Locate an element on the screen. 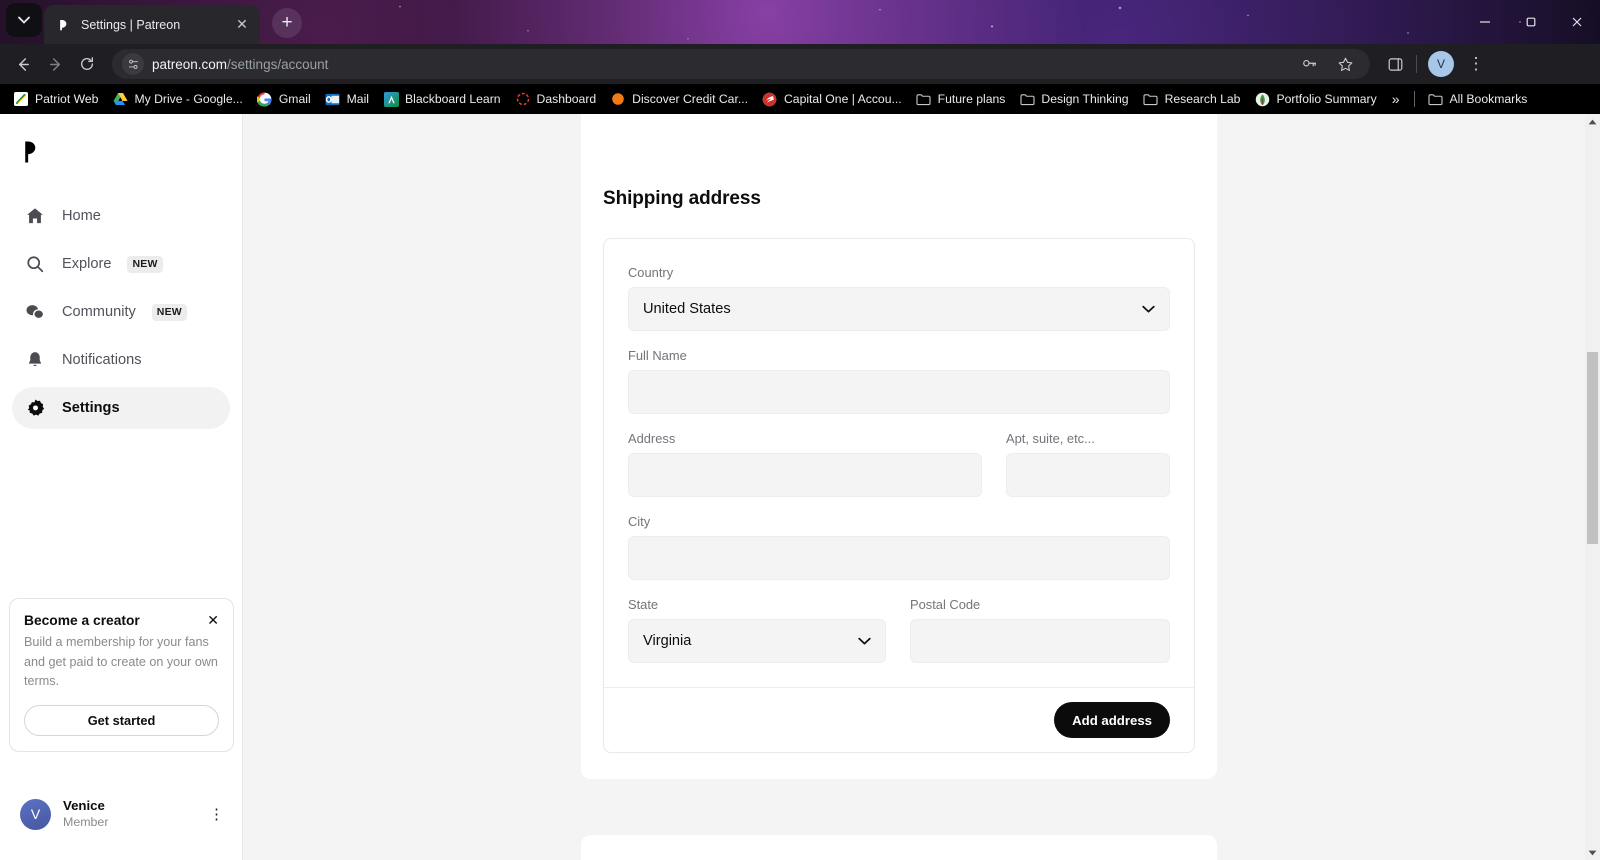  bookmark-mail: Mail is located at coordinates (347, 99).